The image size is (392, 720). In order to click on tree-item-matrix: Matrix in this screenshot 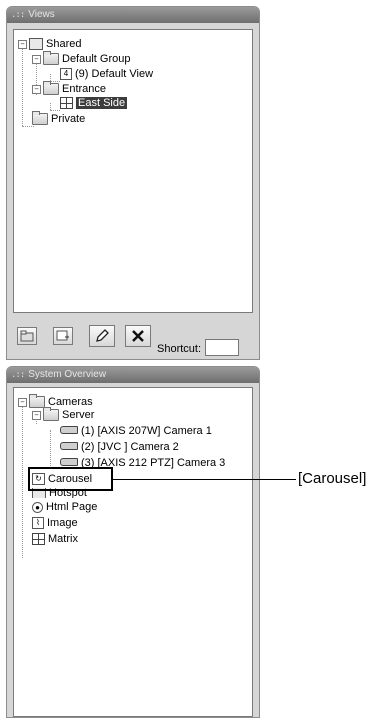, I will do `click(55, 539)`.